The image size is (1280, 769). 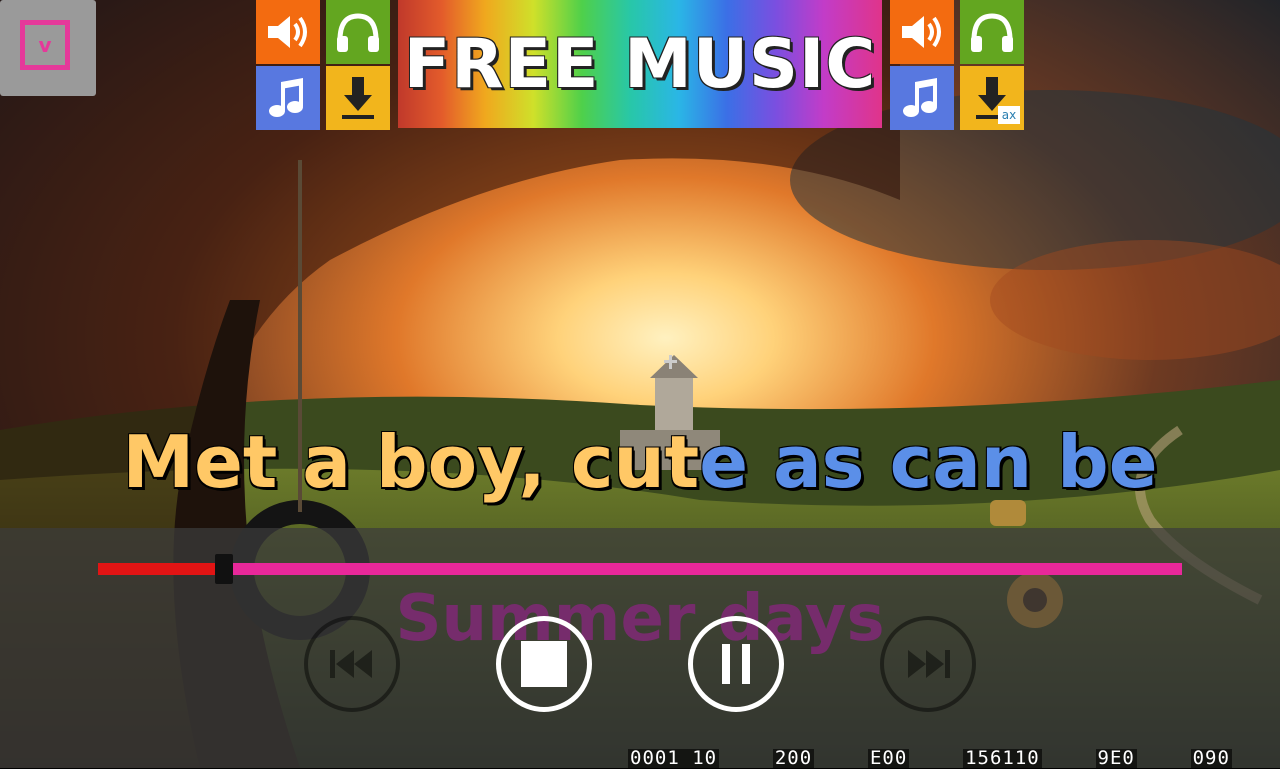 I want to click on stop-icon, so click(x=544, y=664).